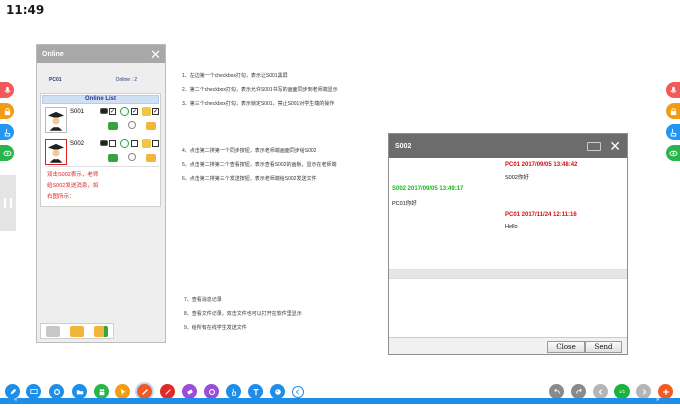 Image resolution: width=680 pixels, height=408 pixels. I want to click on online-note: 双击S002表示，老师 给S002发送消息，如 右图所示：, so click(83, 186).